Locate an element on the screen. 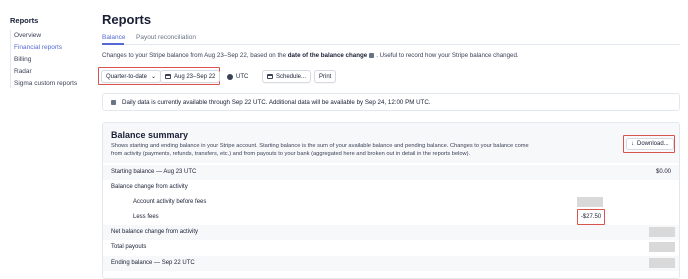 The image size is (688, 279). arrow-down-icon: ↓ is located at coordinates (632, 144).